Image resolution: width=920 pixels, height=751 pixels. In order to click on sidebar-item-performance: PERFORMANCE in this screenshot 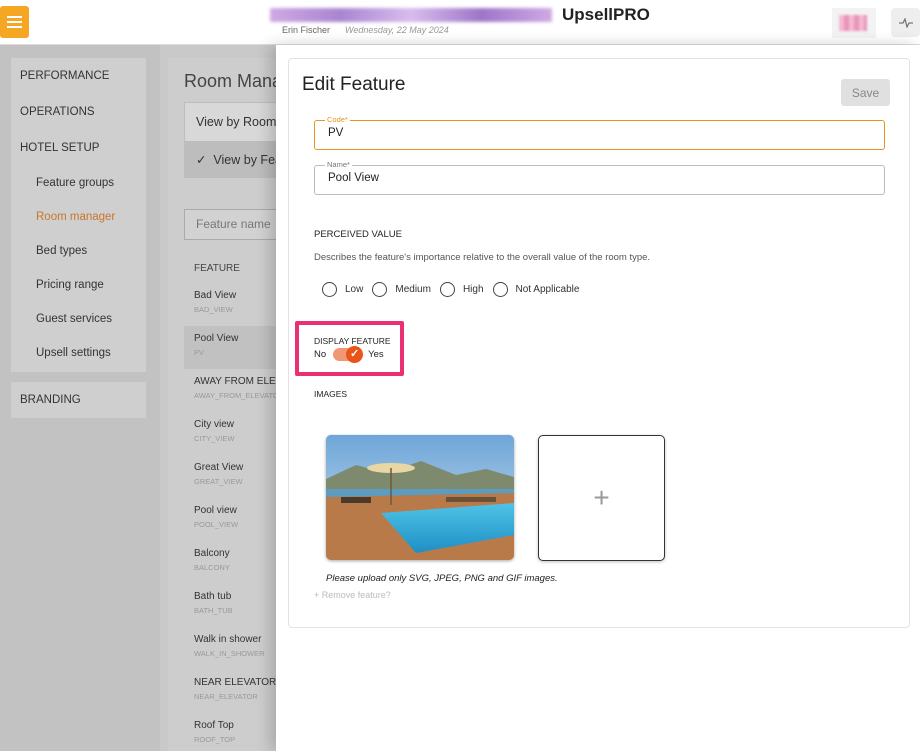, I will do `click(78, 76)`.